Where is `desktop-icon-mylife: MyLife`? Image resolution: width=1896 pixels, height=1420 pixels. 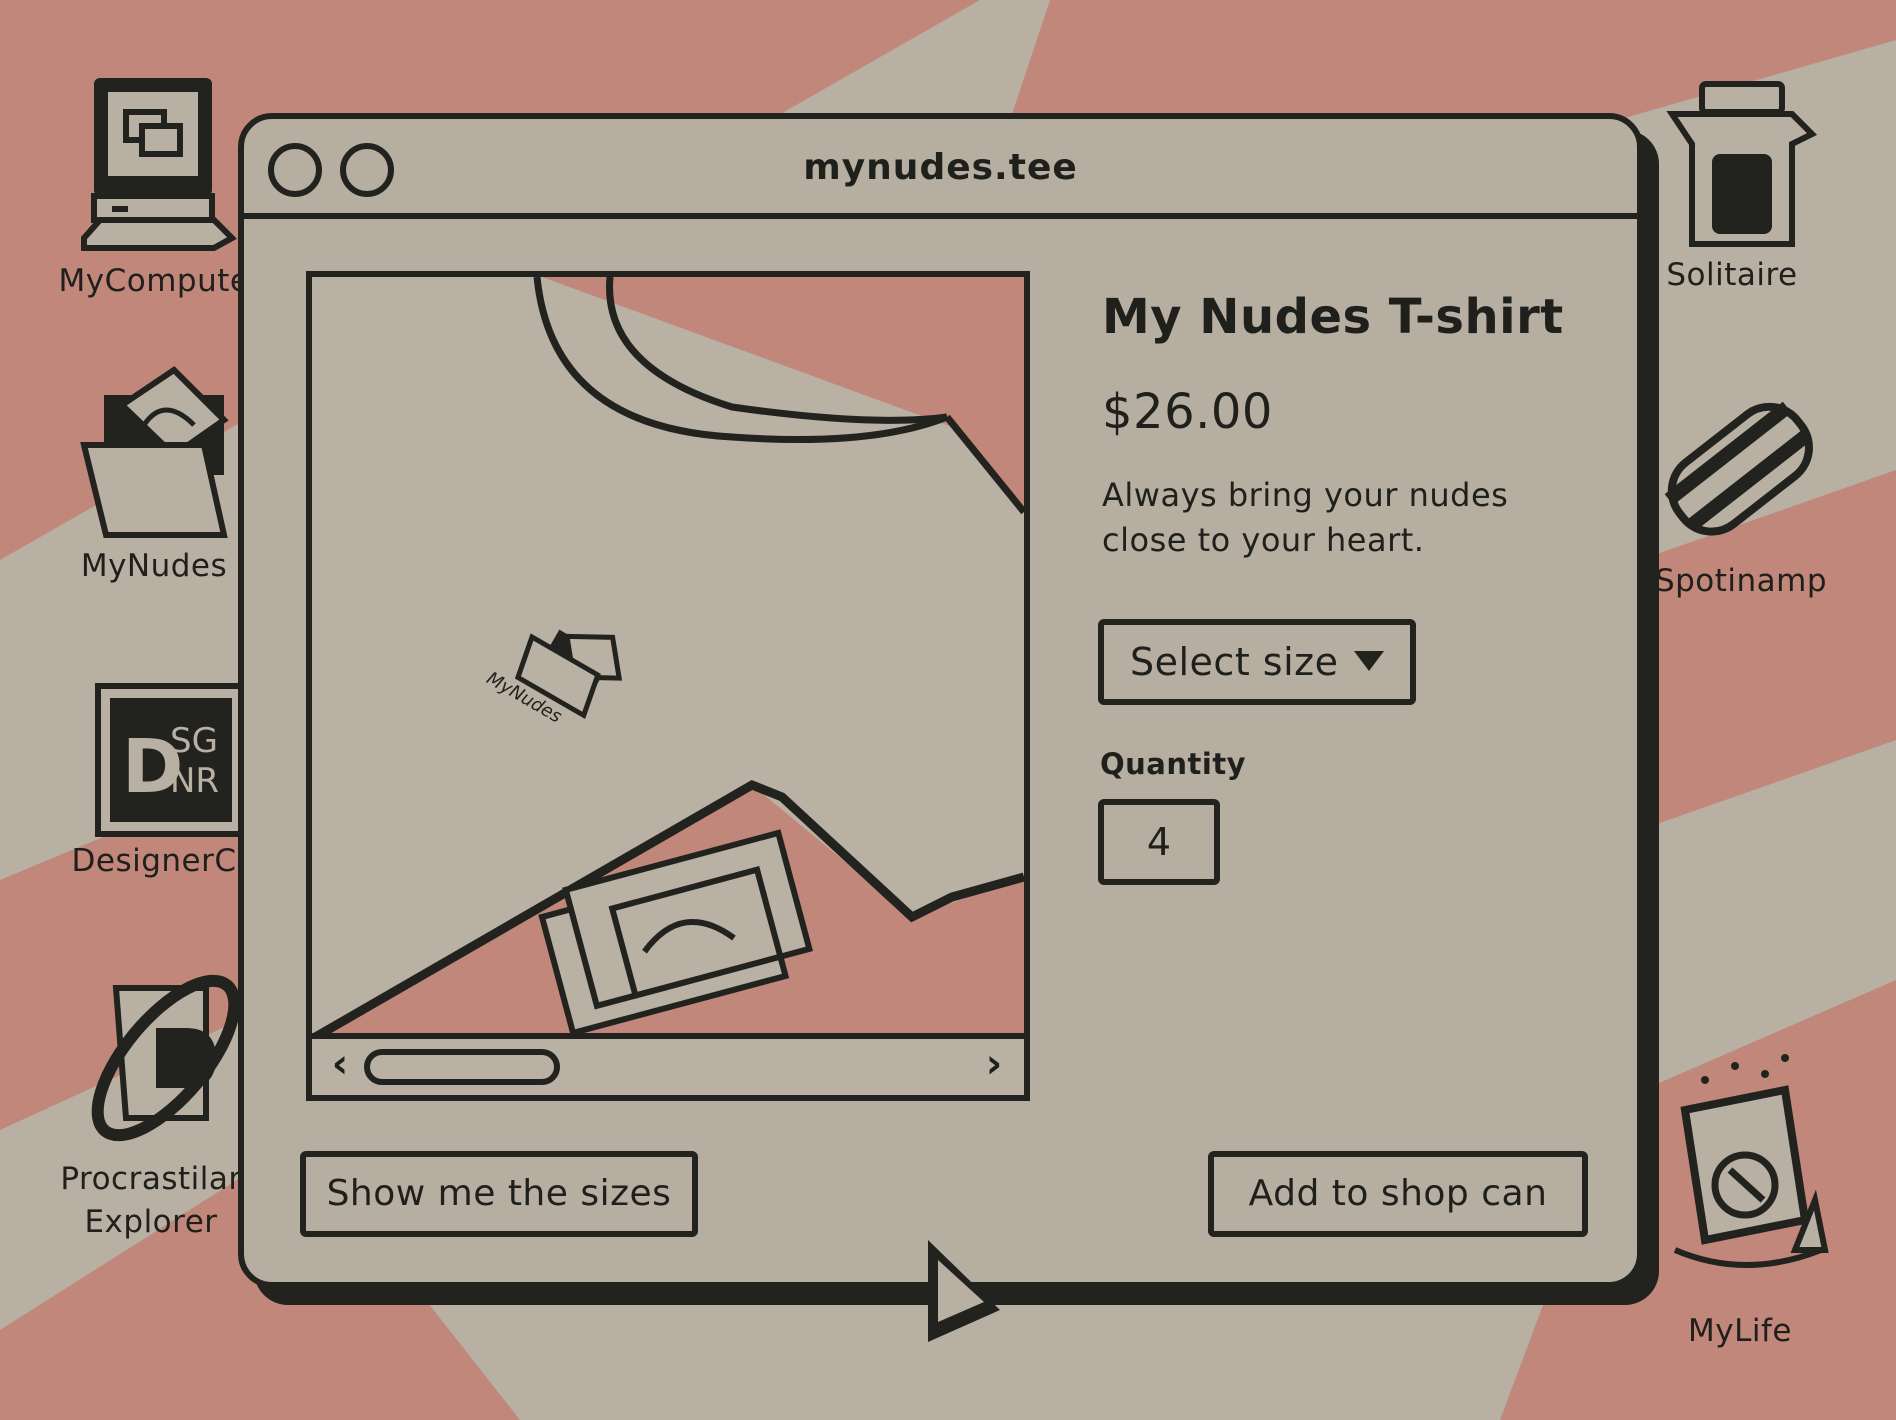
desktop-icon-mylife: MyLife is located at coordinates (1740, 1201).